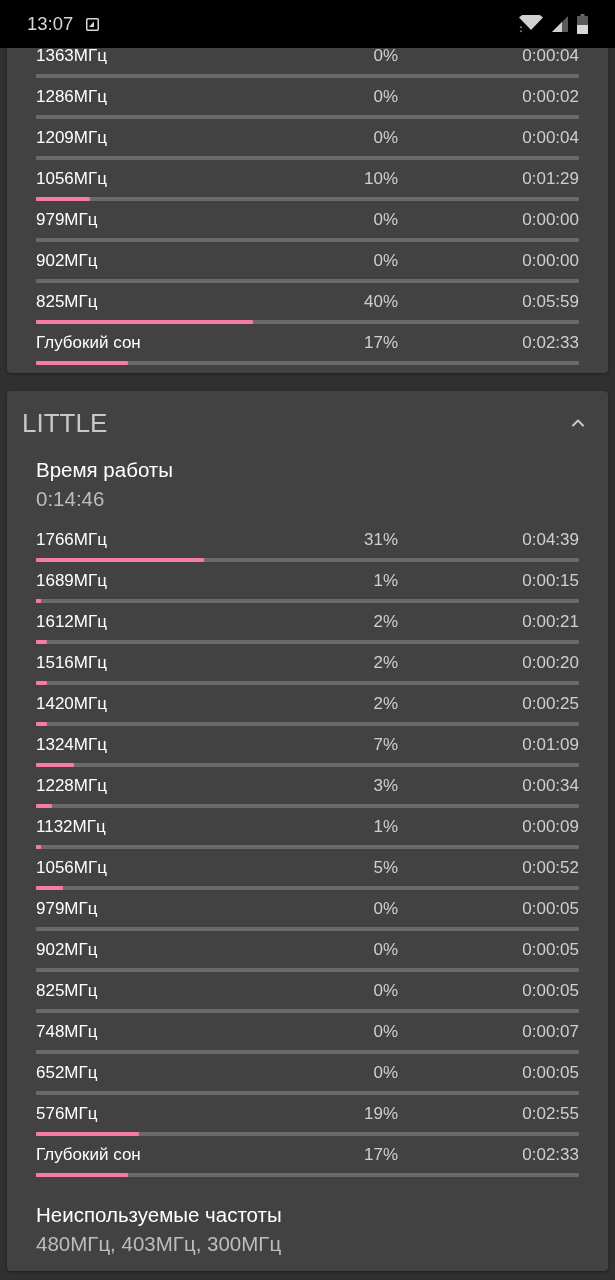 This screenshot has height=1280, width=615. Describe the element at coordinates (550, 868) in the screenshot. I see `time-value: 0:00:52` at that location.